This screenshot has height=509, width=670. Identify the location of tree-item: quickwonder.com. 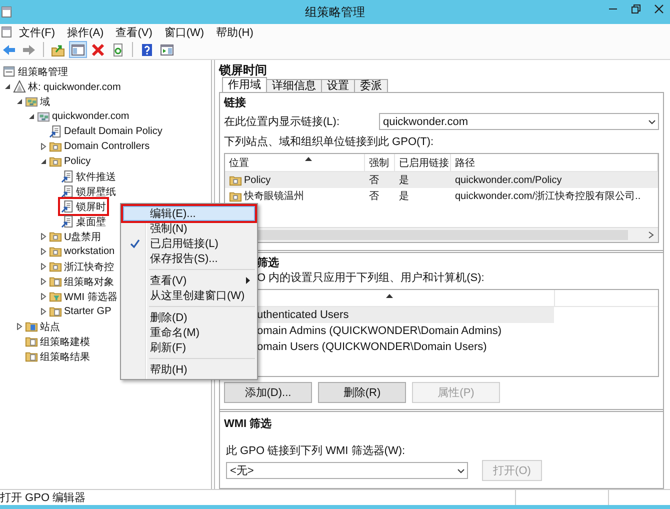
(83, 116).